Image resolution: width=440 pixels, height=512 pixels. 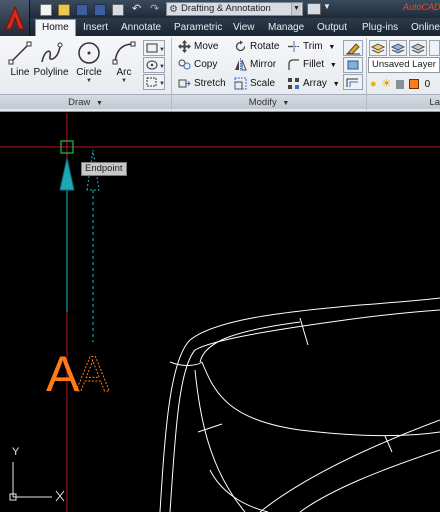 I want to click on rotate-tool: Rotate, so click(x=256, y=47).